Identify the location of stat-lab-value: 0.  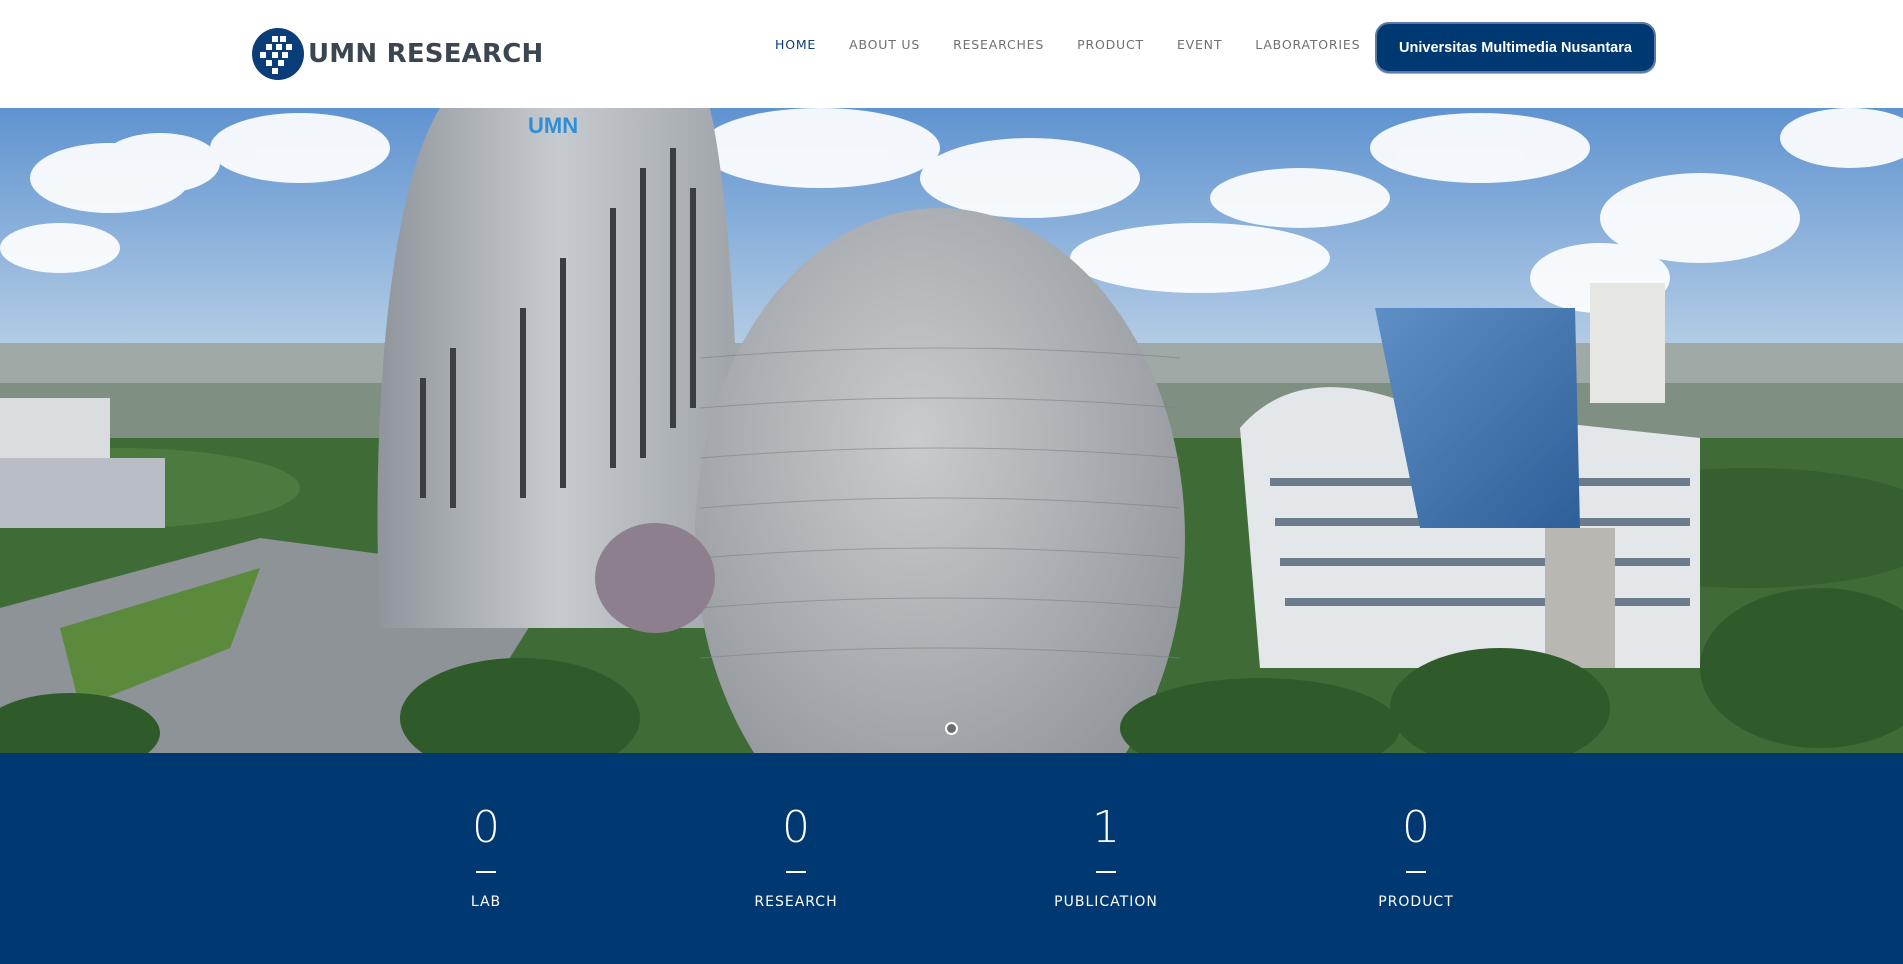
(486, 827).